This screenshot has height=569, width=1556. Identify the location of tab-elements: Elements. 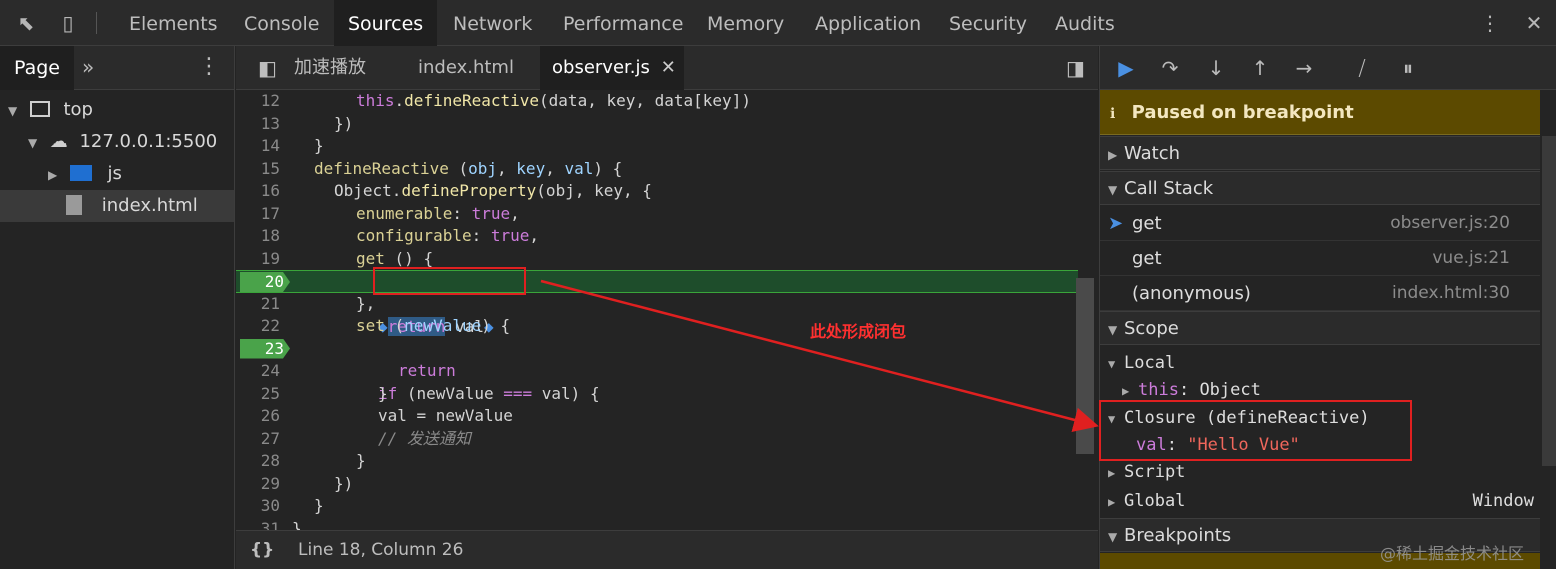
(173, 23).